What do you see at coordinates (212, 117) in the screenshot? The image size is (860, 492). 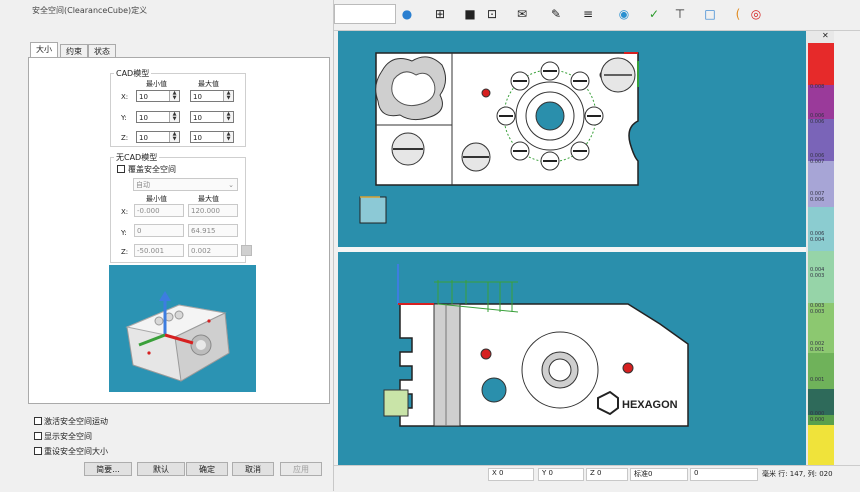 I see `cad-y-max-input: 10 ▲ ▼` at bounding box center [212, 117].